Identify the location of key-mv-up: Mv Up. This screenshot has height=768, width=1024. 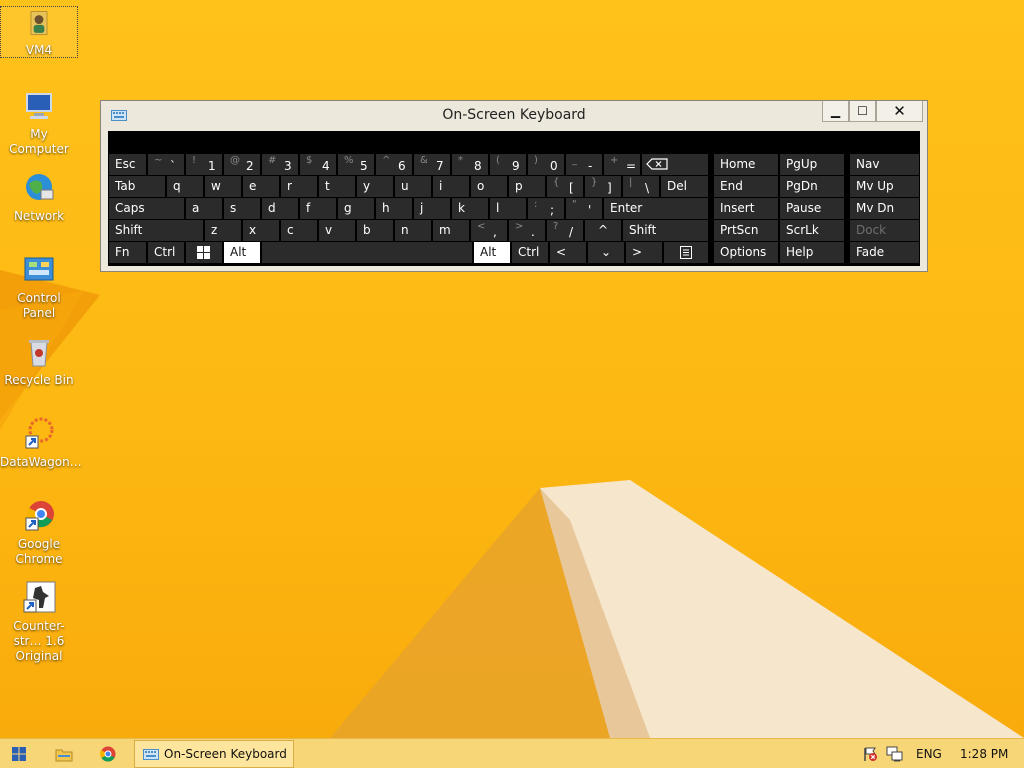
(884, 186).